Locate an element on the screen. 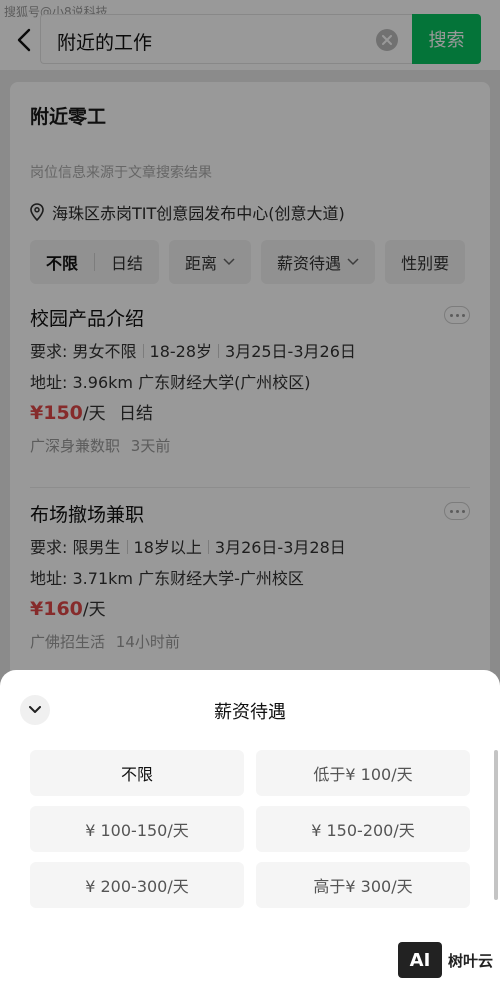 The image size is (500, 989). brand-logo: AI 树叶云 is located at coordinates (445, 960).